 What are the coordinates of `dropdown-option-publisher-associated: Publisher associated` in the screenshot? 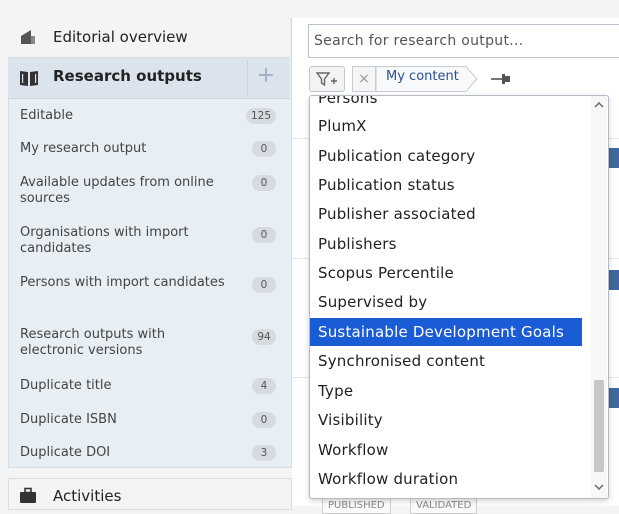 It's located at (446, 214).